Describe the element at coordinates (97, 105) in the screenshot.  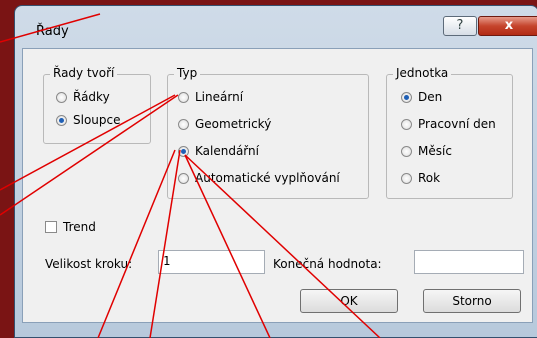
I see `group-rady-tvori: Řady tvoří Řádky Sloupce` at that location.